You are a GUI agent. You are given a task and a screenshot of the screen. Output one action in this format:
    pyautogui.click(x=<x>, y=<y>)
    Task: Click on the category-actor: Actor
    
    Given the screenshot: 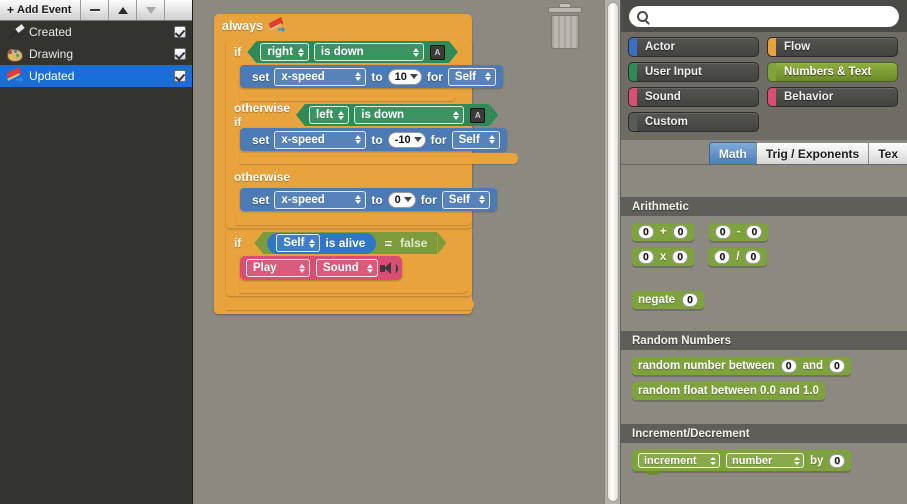 What is the action you would take?
    pyautogui.click(x=693, y=47)
    